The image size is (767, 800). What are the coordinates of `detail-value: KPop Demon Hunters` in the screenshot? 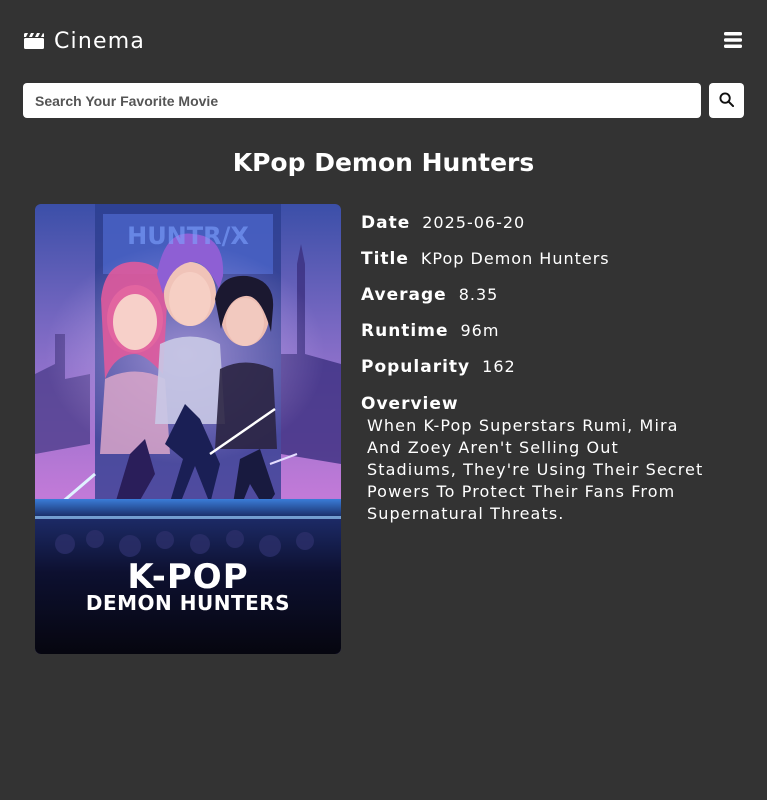 It's located at (515, 258).